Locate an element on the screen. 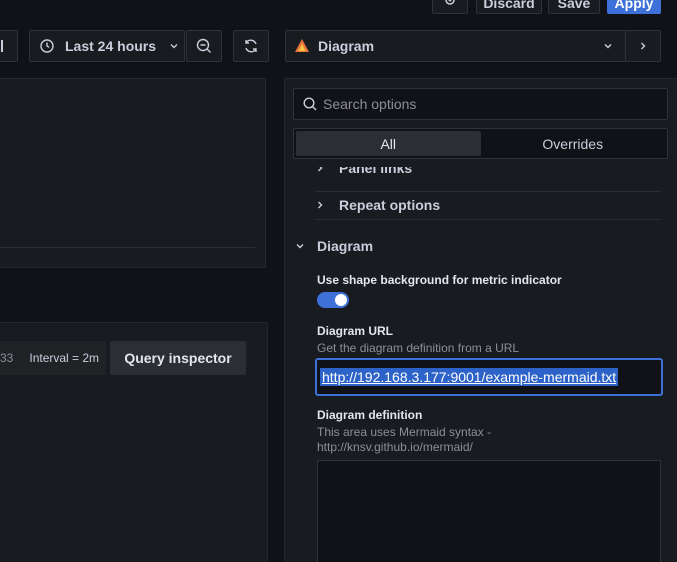  refresh-button is located at coordinates (251, 46).